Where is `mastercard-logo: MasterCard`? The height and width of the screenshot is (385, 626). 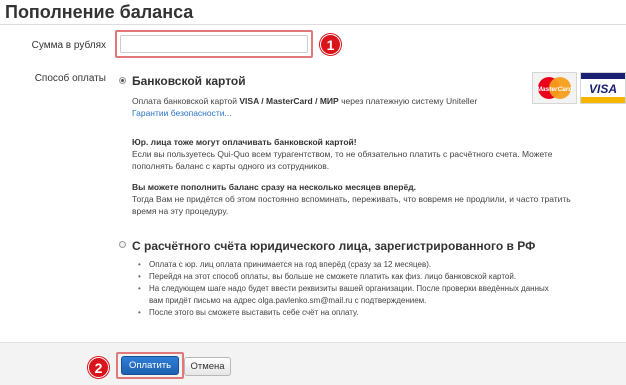
mastercard-logo: MasterCard is located at coordinates (554, 88).